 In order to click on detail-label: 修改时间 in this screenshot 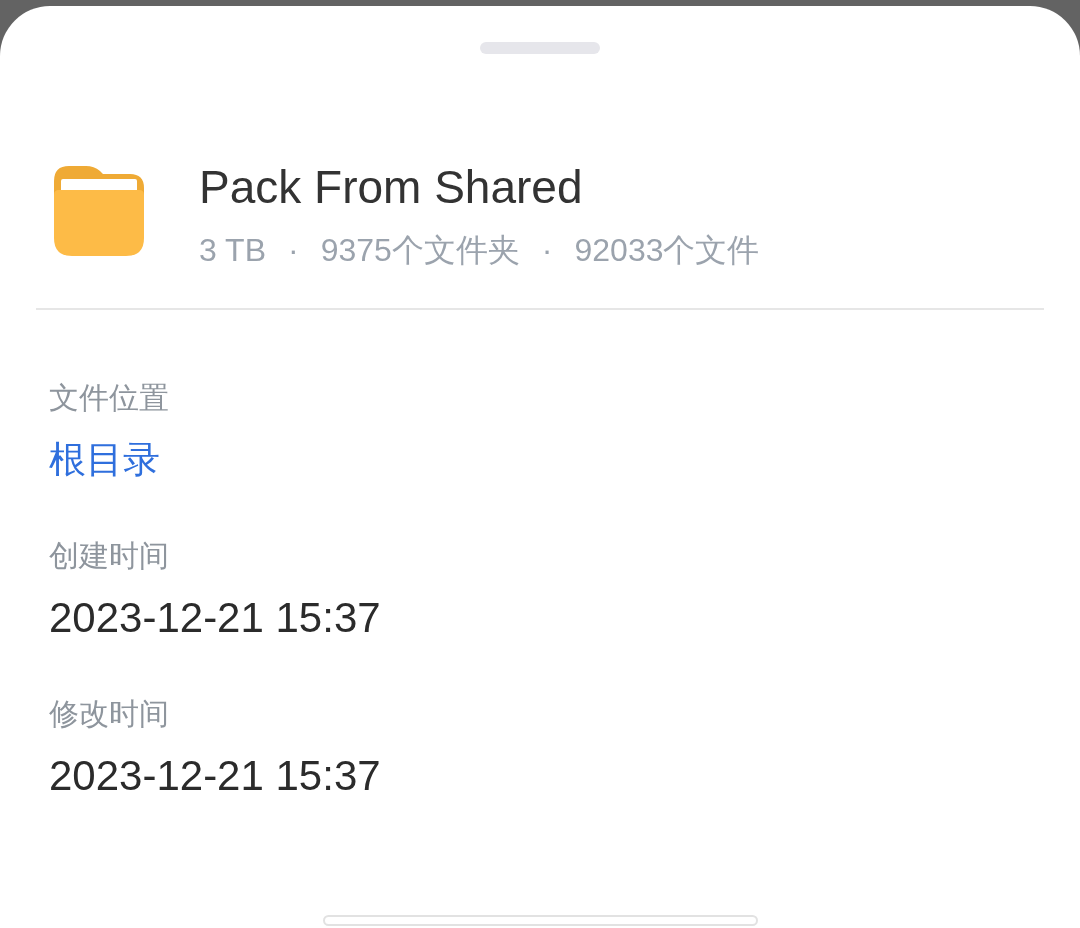, I will do `click(109, 714)`.